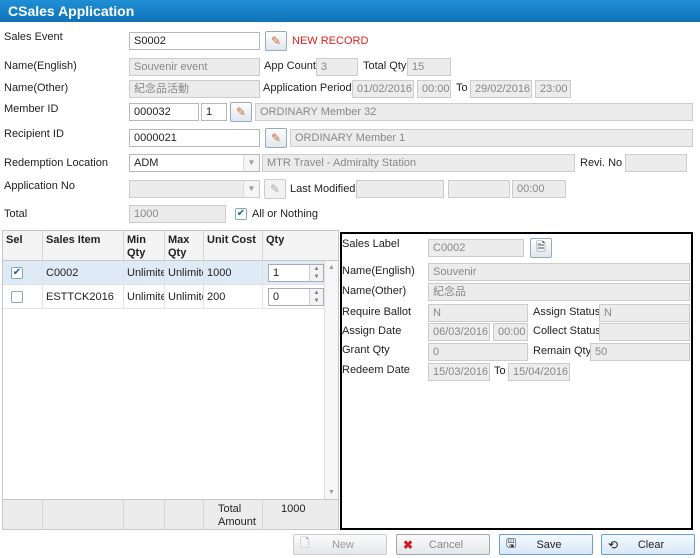  I want to click on application-period-label: Application Period, so click(307, 88).